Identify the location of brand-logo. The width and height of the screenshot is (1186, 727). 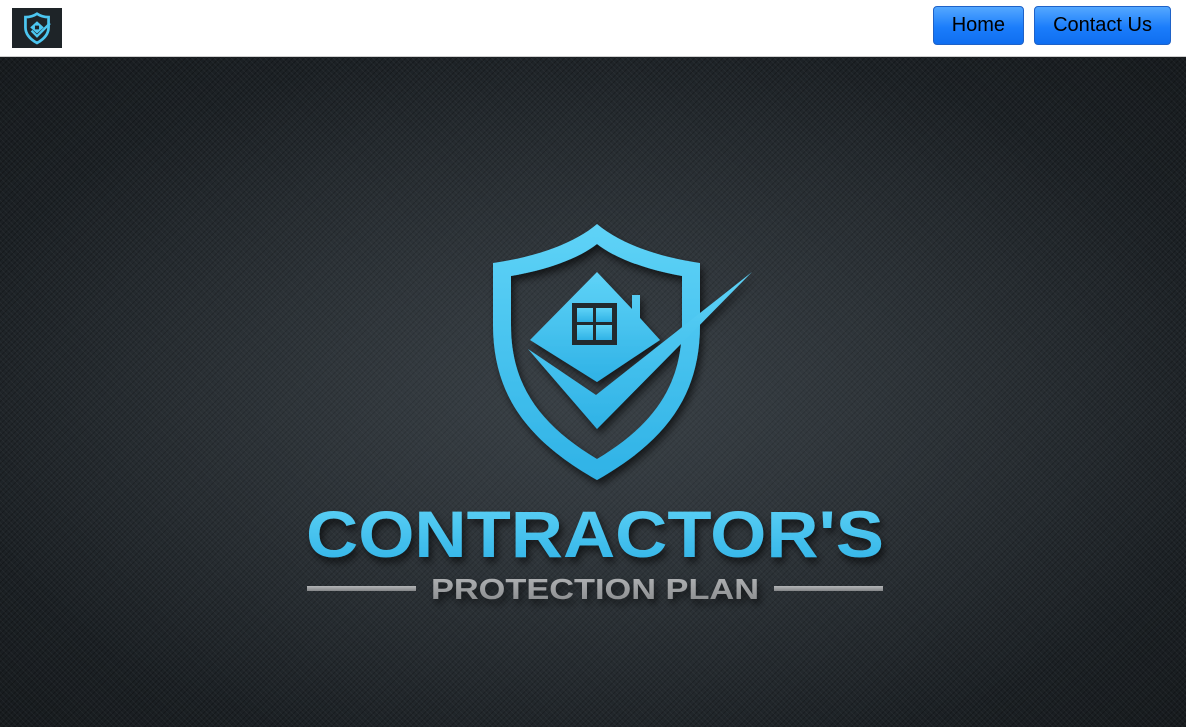
(37, 28).